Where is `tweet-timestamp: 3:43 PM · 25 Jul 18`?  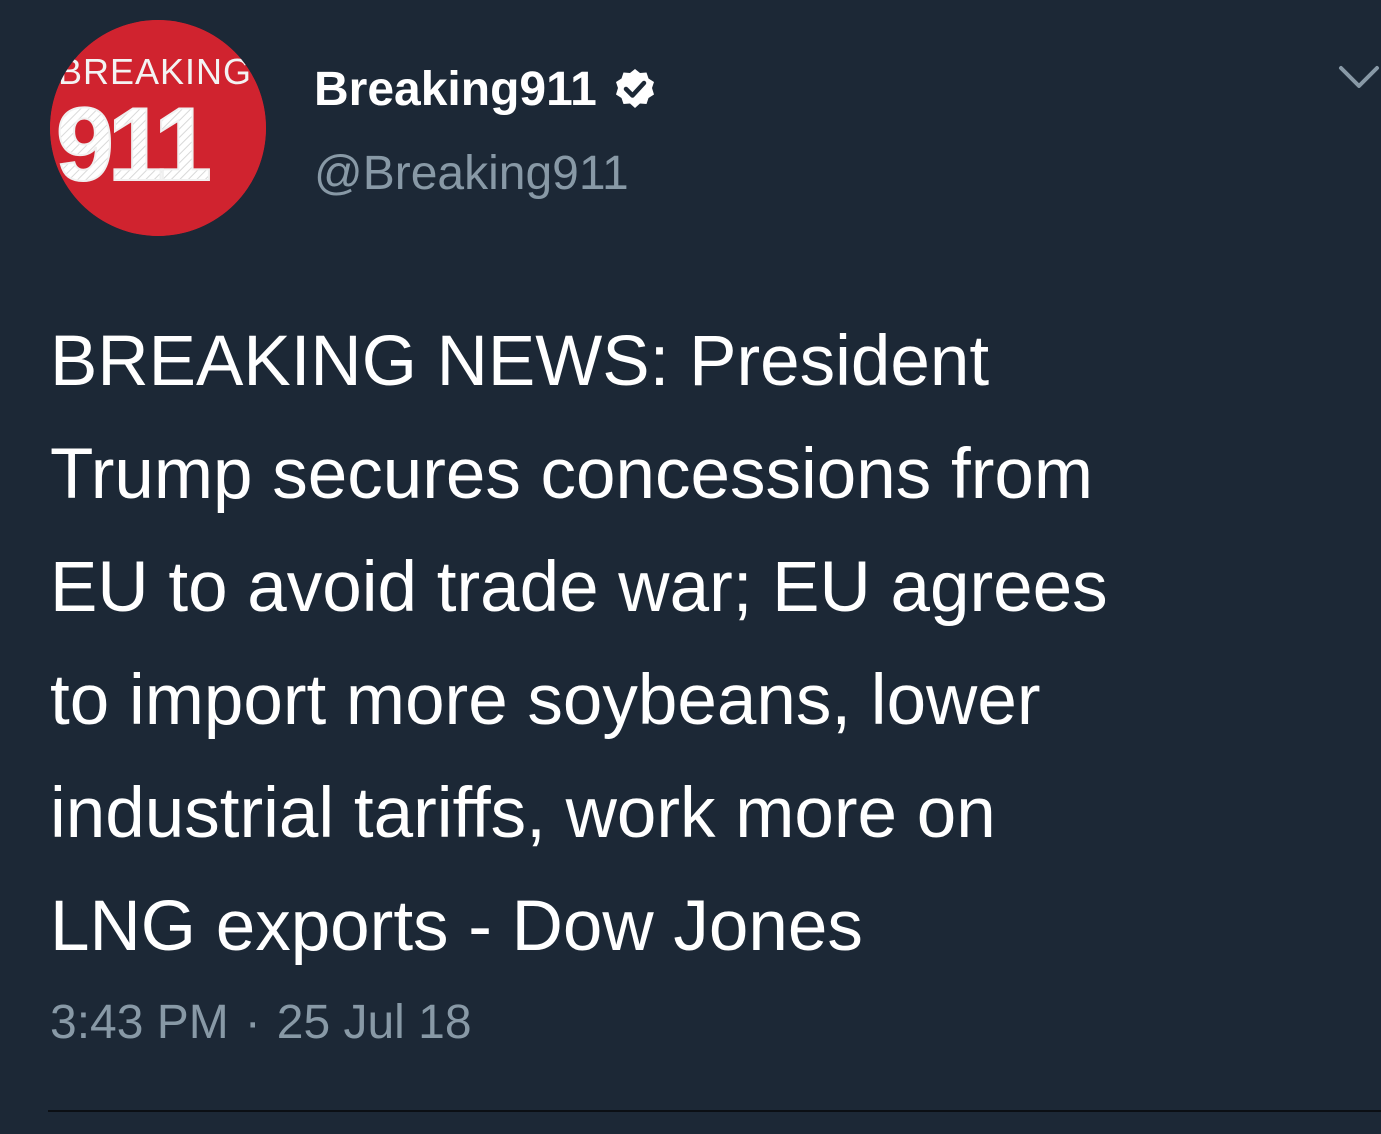
tweet-timestamp: 3:43 PM · 25 Jul 18 is located at coordinates (261, 1023).